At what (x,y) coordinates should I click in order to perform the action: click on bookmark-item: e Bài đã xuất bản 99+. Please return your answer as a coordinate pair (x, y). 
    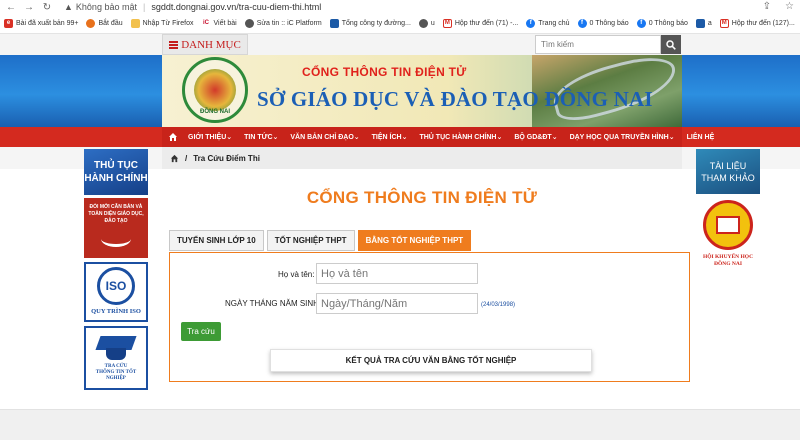
    Looking at the image, I should click on (41, 23).